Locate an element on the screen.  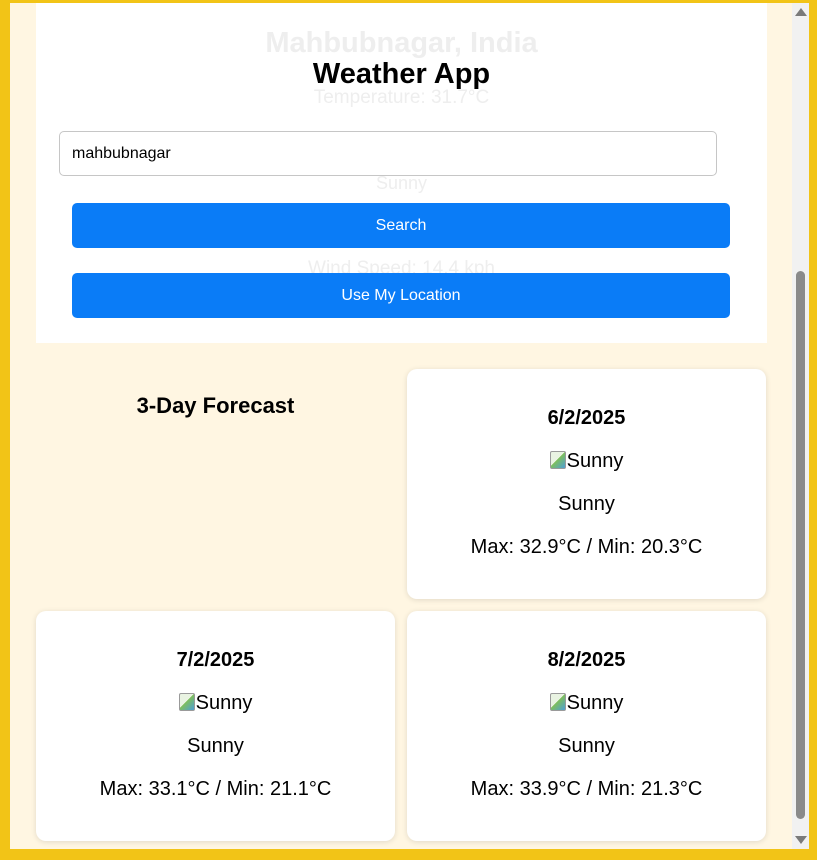
forecast-temp-range: Max: 32.9°C / Min: 20.3°C is located at coordinates (586, 547).